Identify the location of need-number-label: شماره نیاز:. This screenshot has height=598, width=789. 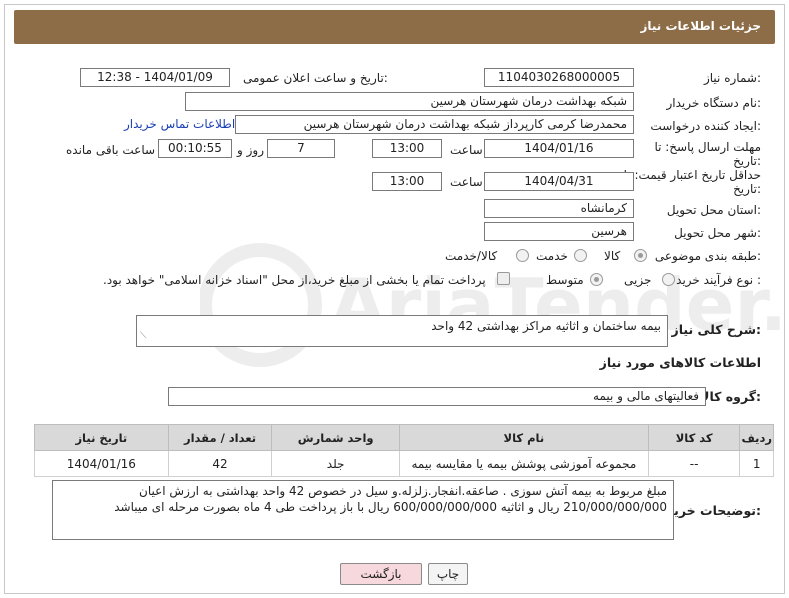
(732, 78).